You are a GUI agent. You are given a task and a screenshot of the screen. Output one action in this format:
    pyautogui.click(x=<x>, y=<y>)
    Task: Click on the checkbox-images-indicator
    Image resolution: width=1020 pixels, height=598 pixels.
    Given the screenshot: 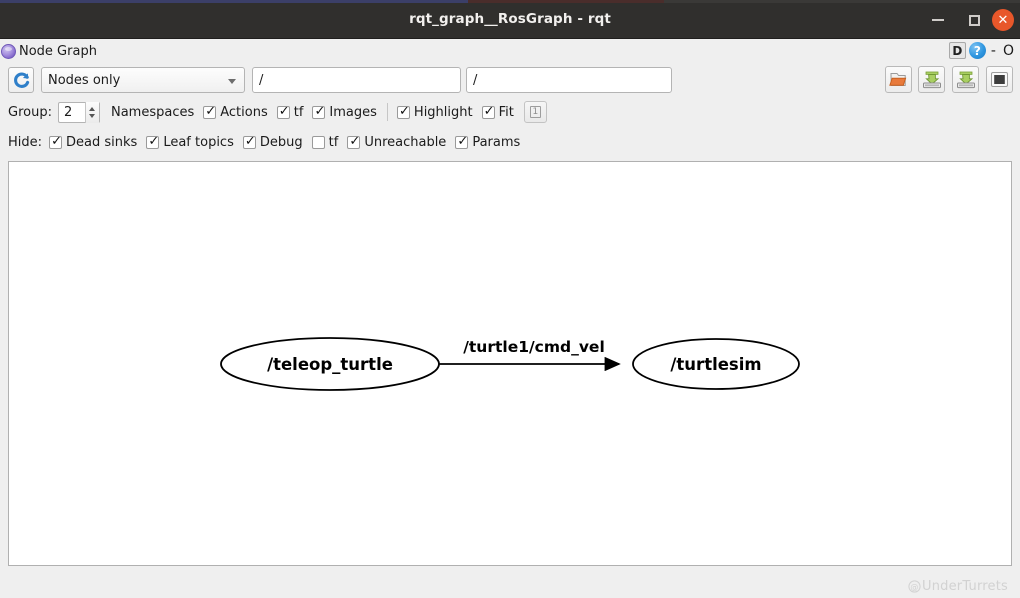 What is the action you would take?
    pyautogui.click(x=319, y=111)
    